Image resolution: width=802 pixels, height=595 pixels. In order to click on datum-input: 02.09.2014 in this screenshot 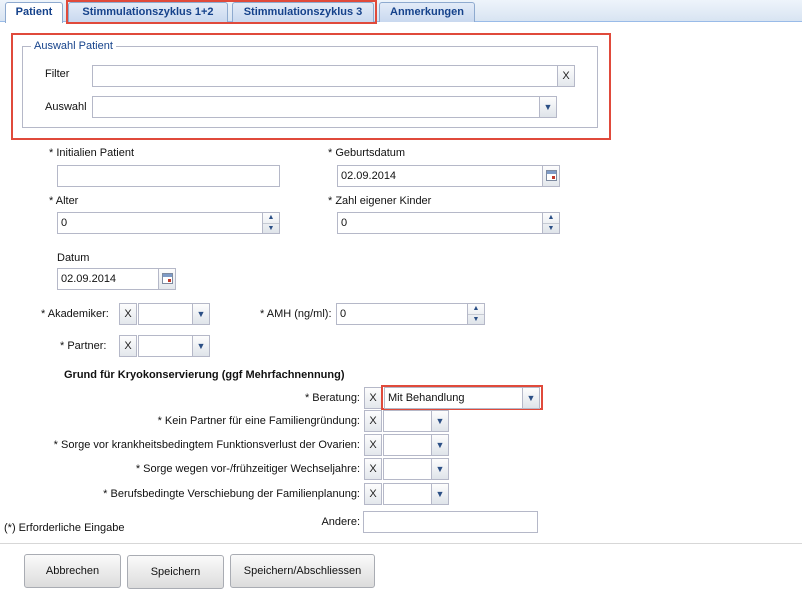, I will do `click(108, 279)`.